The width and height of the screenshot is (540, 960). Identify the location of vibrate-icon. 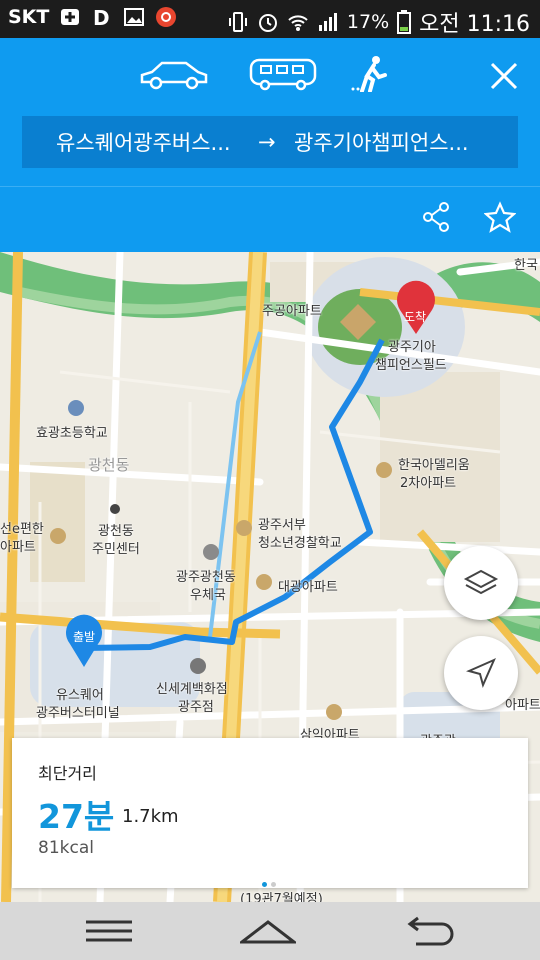
(237, 22).